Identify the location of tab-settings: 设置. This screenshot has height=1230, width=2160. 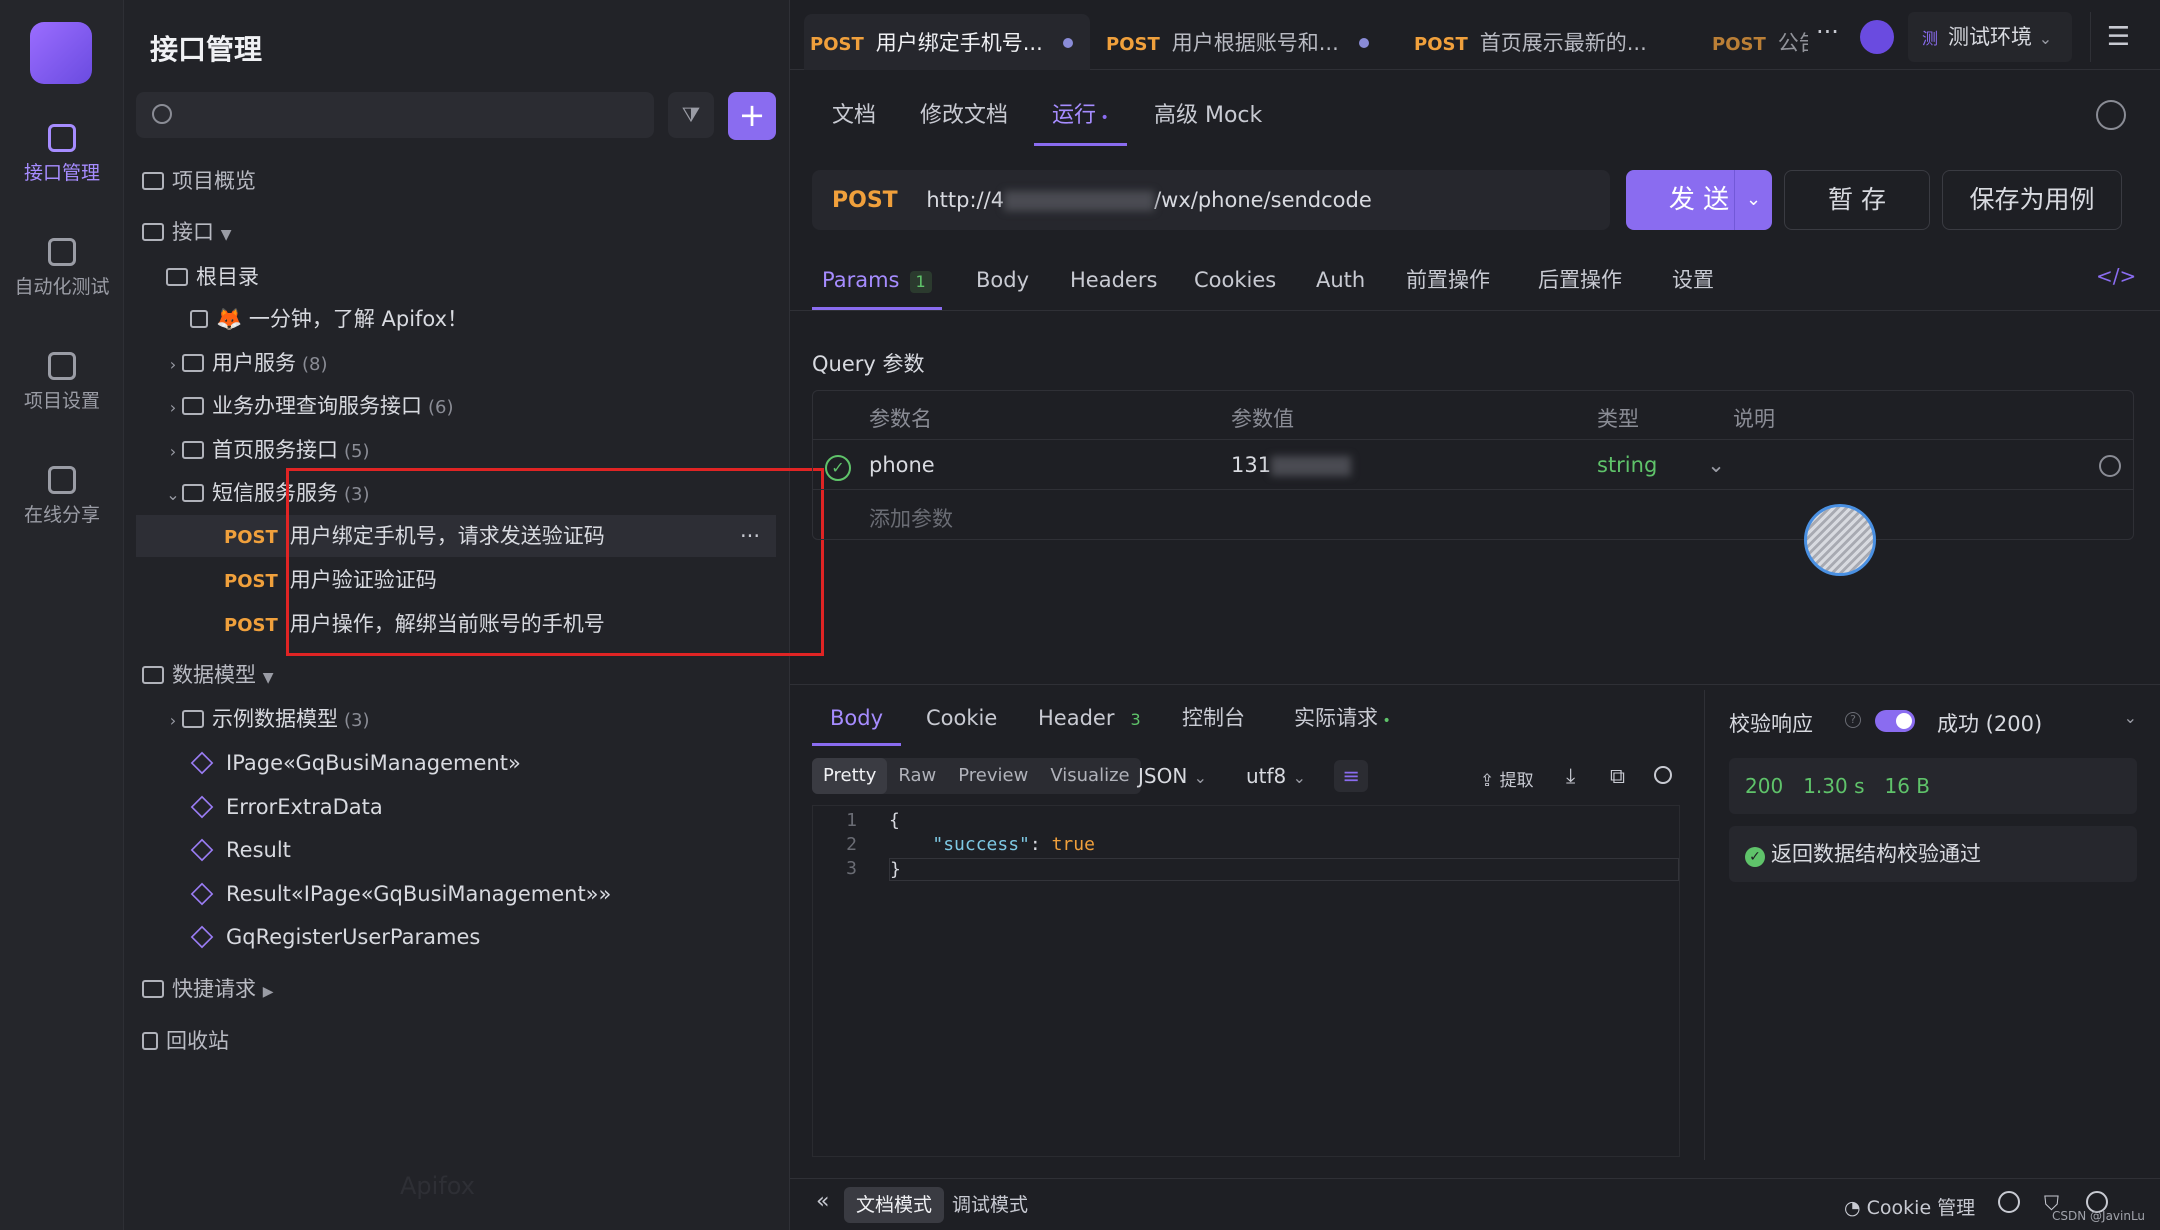
(1693, 280).